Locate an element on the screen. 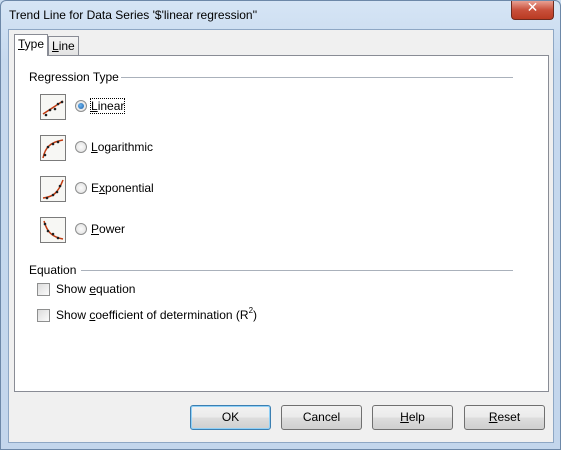  linear-radio is located at coordinates (81, 106).